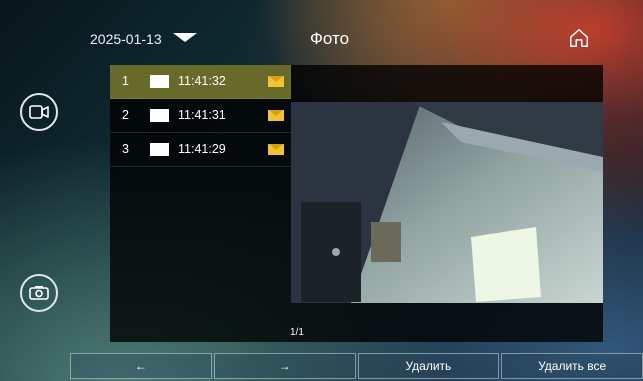  I want to click on video-mode-button, so click(39, 112).